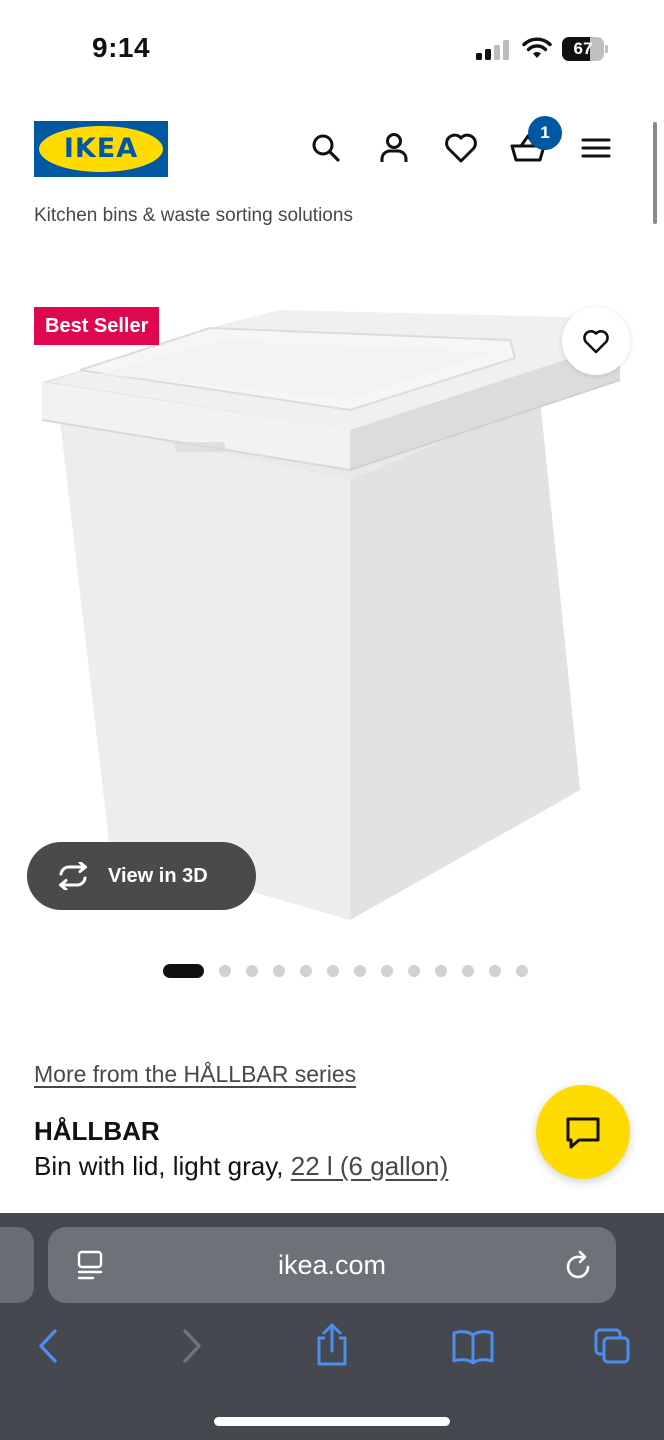 This screenshot has height=1440, width=664. Describe the element at coordinates (370, 1166) in the screenshot. I see `size-link: 22 l (6 gallon)` at that location.